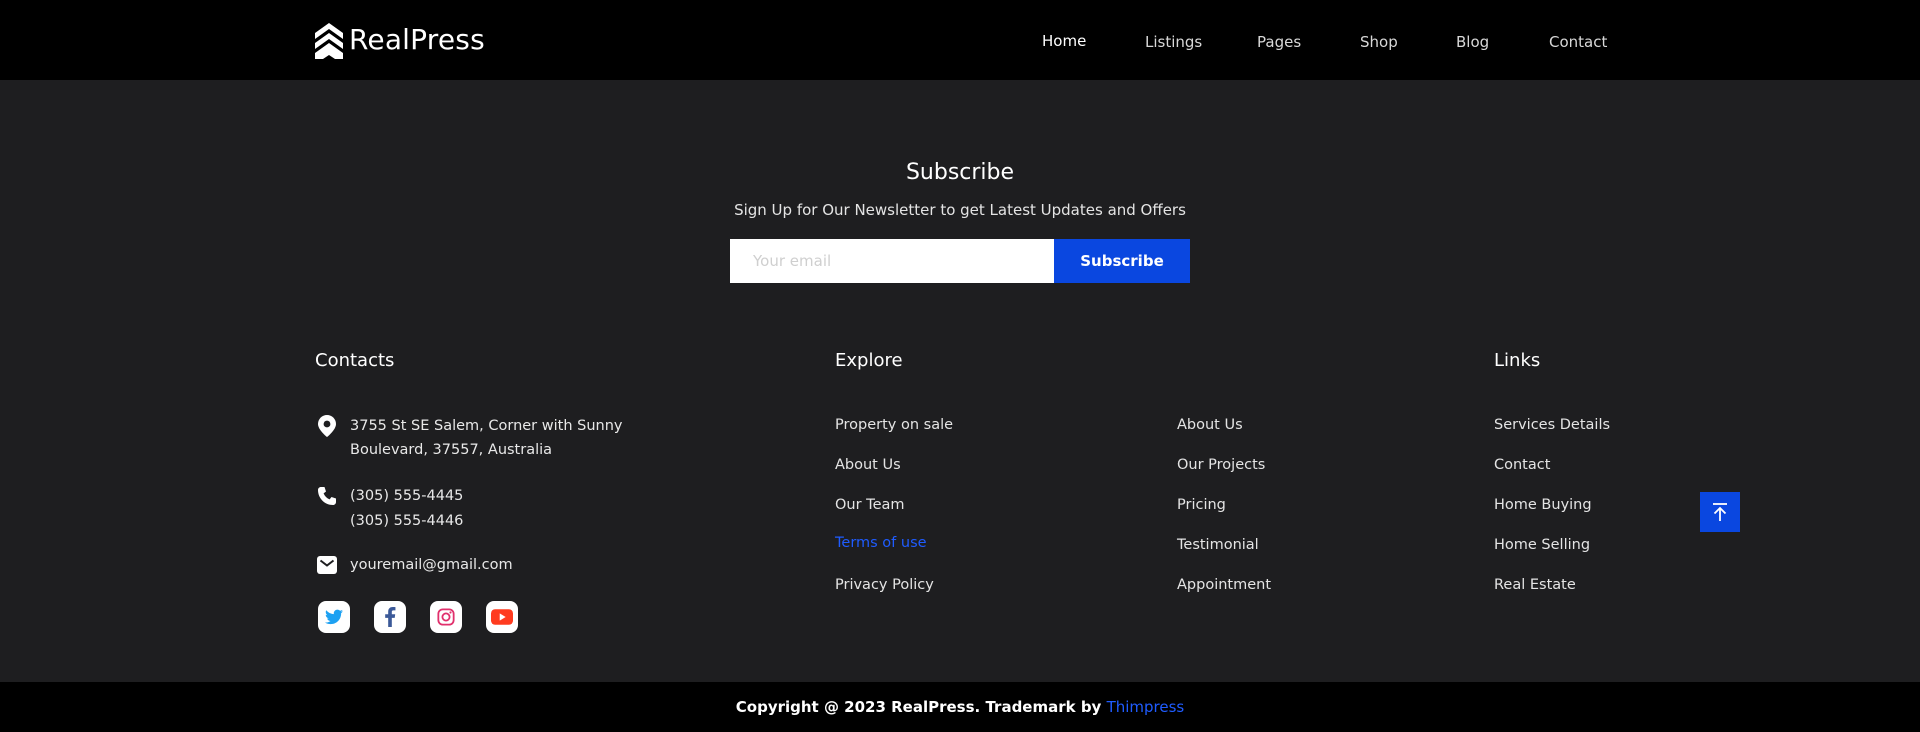 The image size is (1920, 732). Describe the element at coordinates (451, 450) in the screenshot. I see `address-line-2: Boulevard, 37557, Australia` at that location.